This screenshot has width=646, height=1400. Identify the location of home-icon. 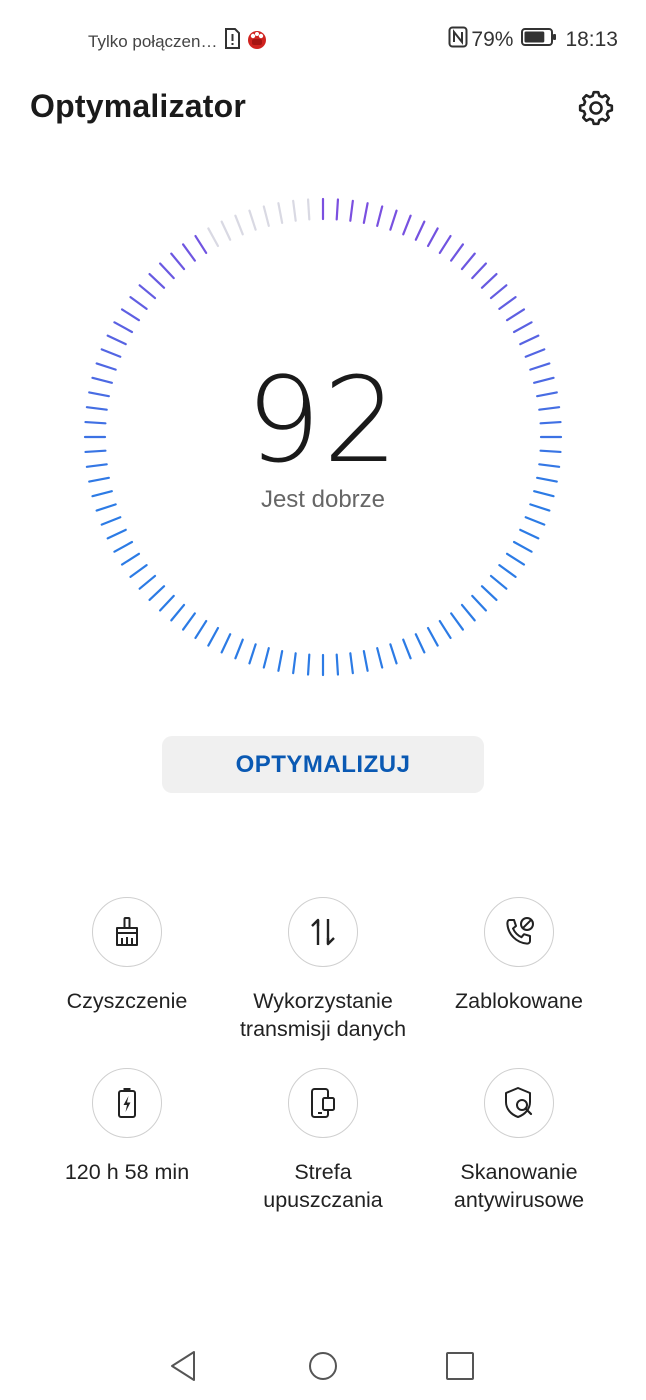
(323, 1366).